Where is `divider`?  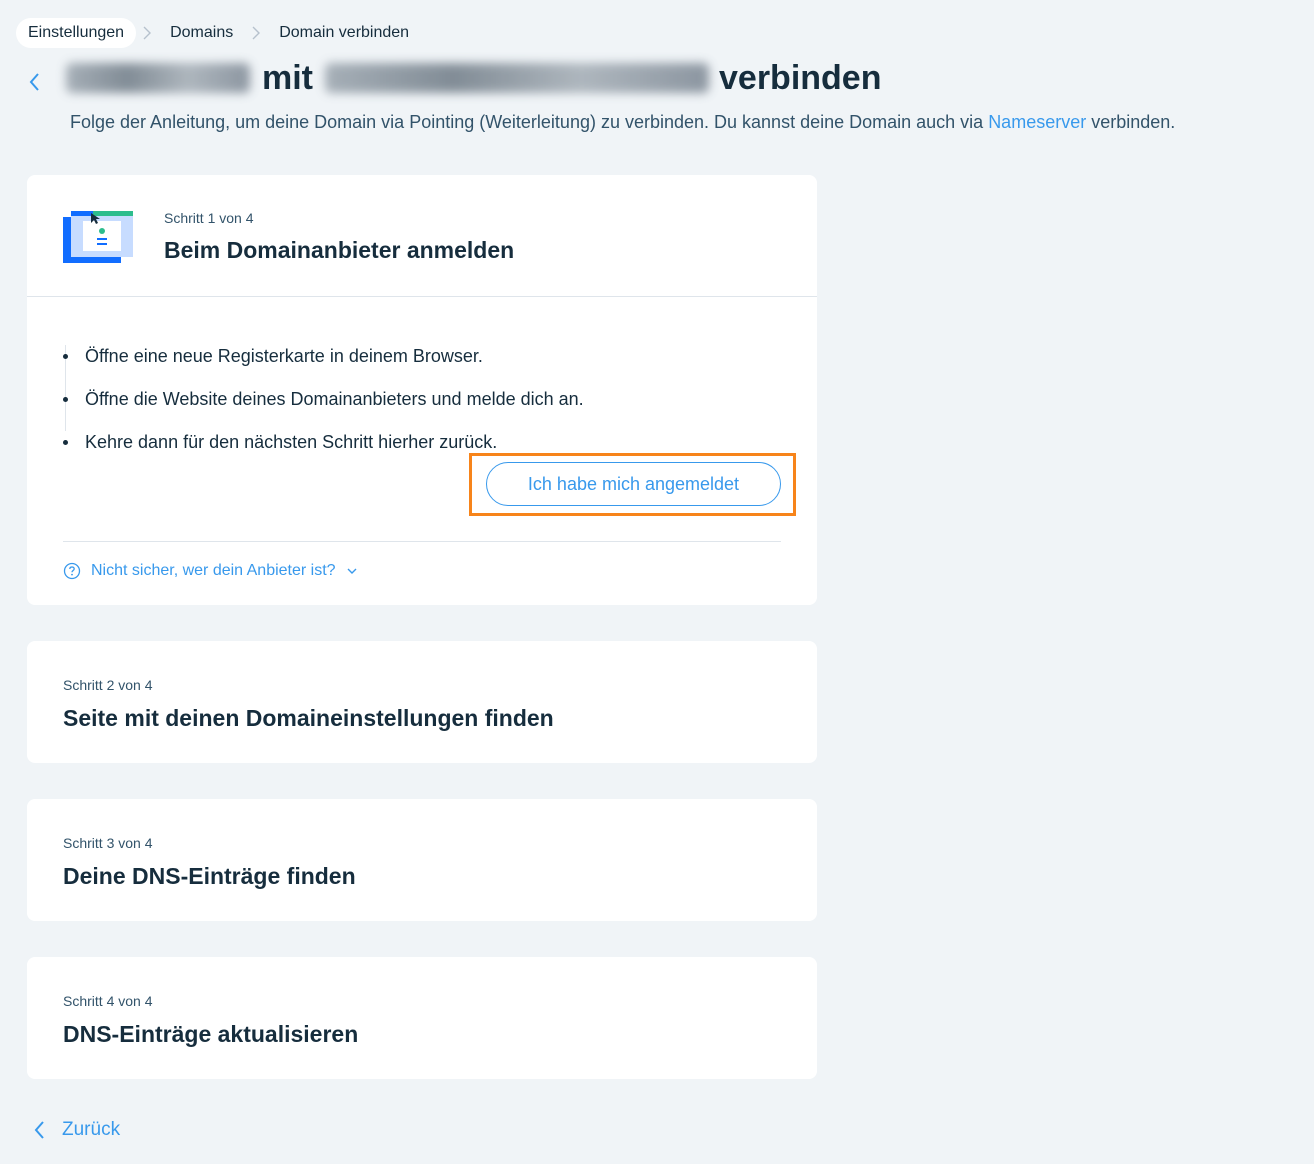 divider is located at coordinates (422, 541).